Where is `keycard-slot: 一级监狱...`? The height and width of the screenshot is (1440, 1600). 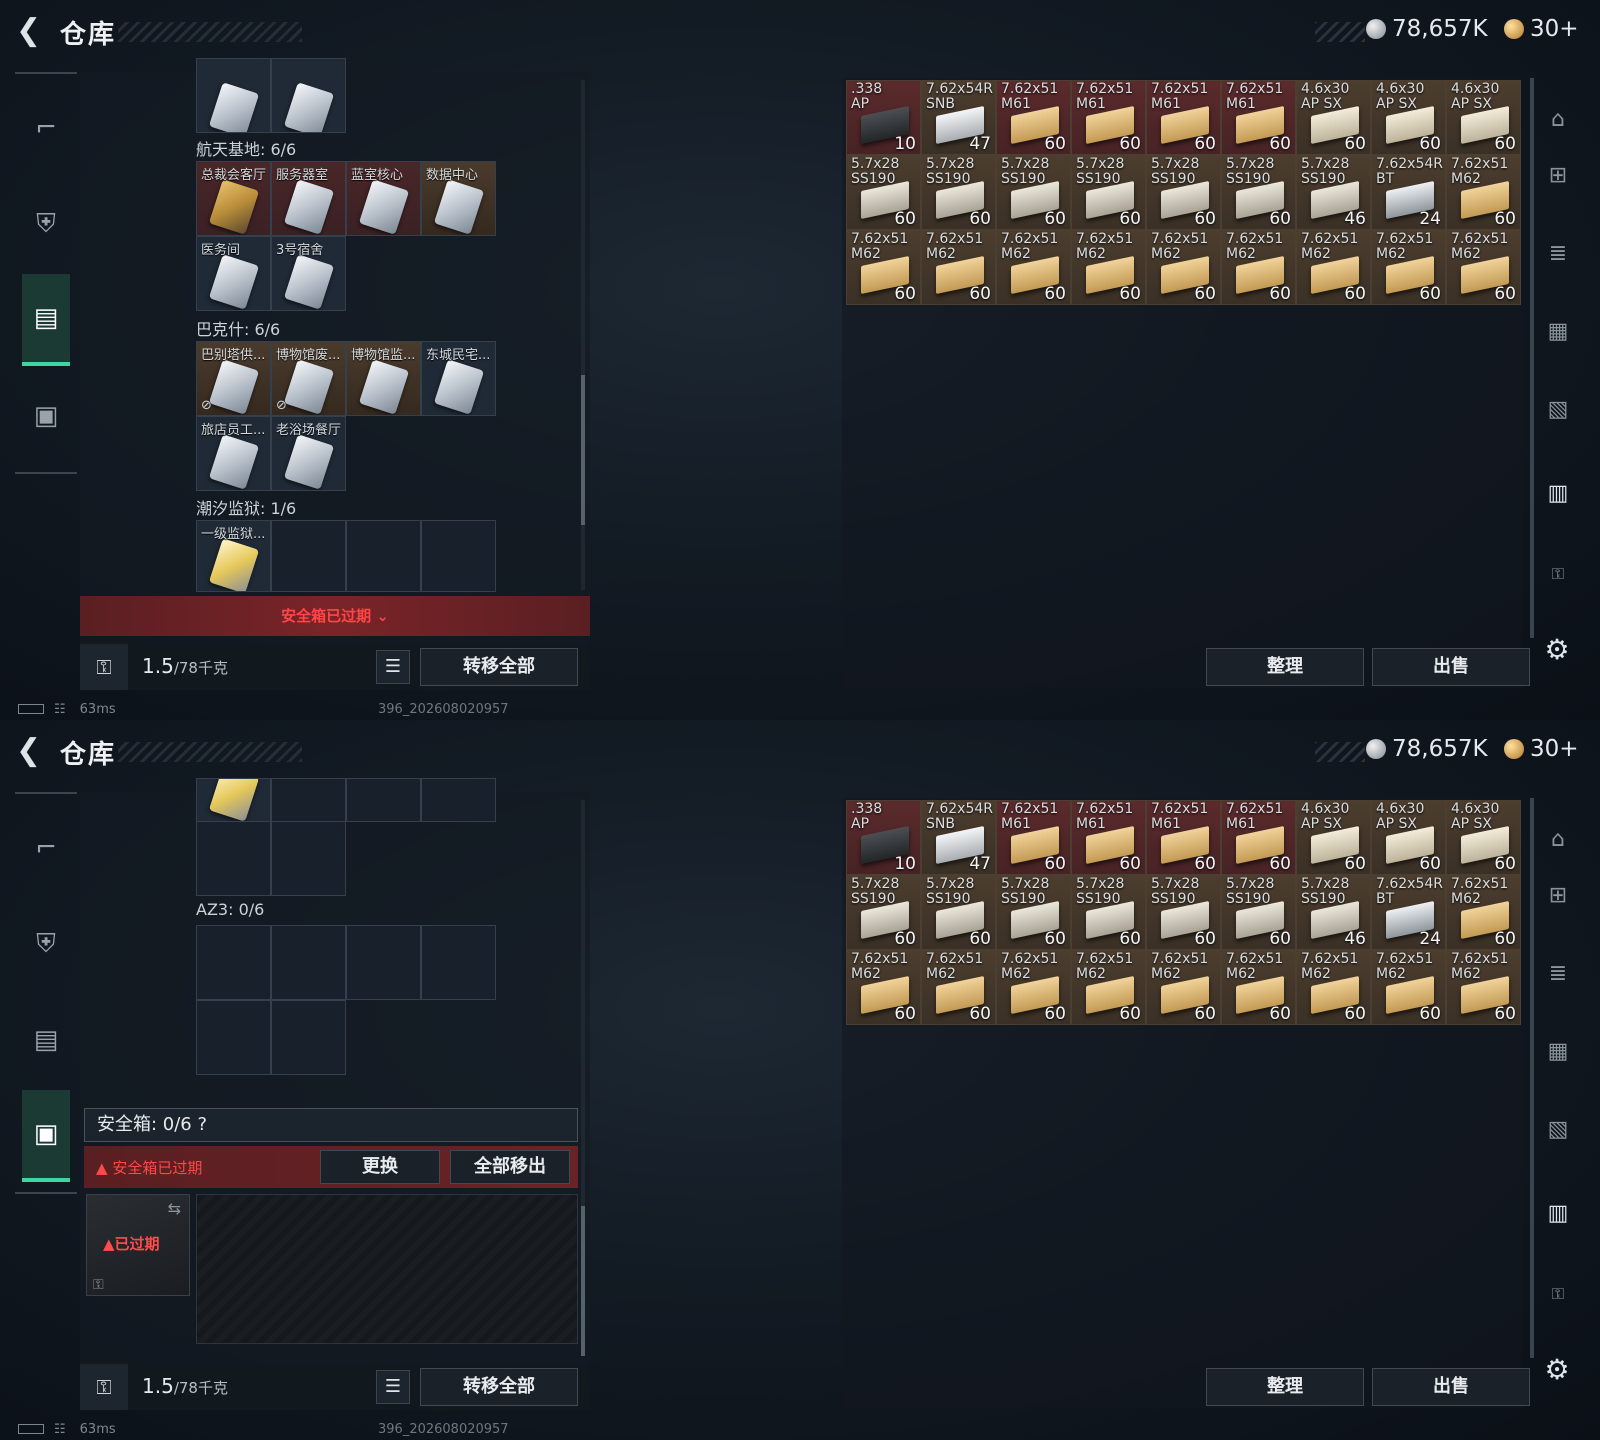 keycard-slot: 一级监狱... is located at coordinates (233, 556).